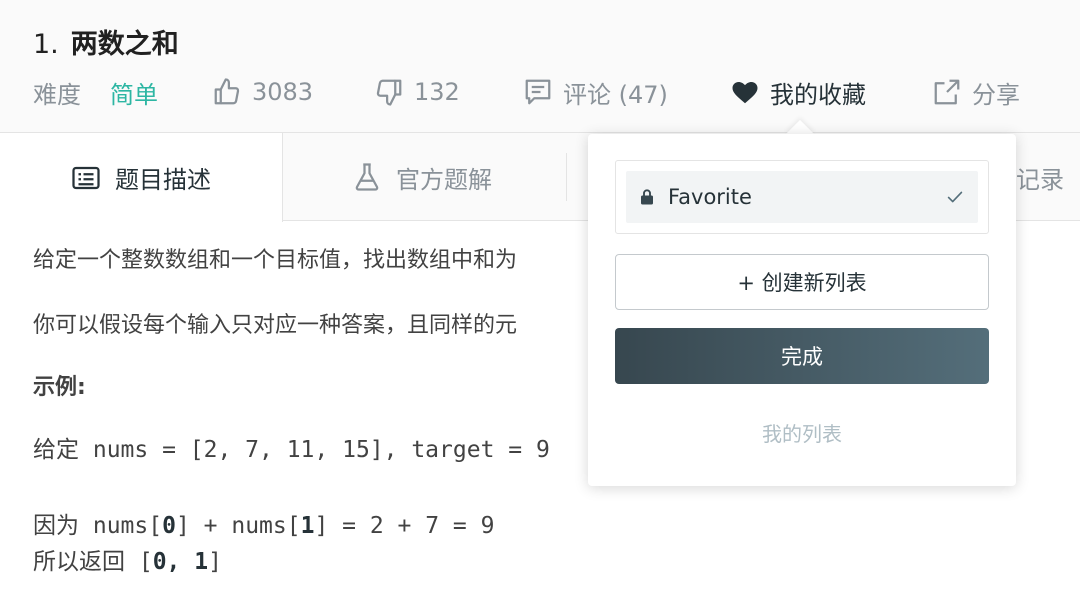 The width and height of the screenshot is (1080, 597). Describe the element at coordinates (745, 93) in the screenshot. I see `heart-icon` at that location.